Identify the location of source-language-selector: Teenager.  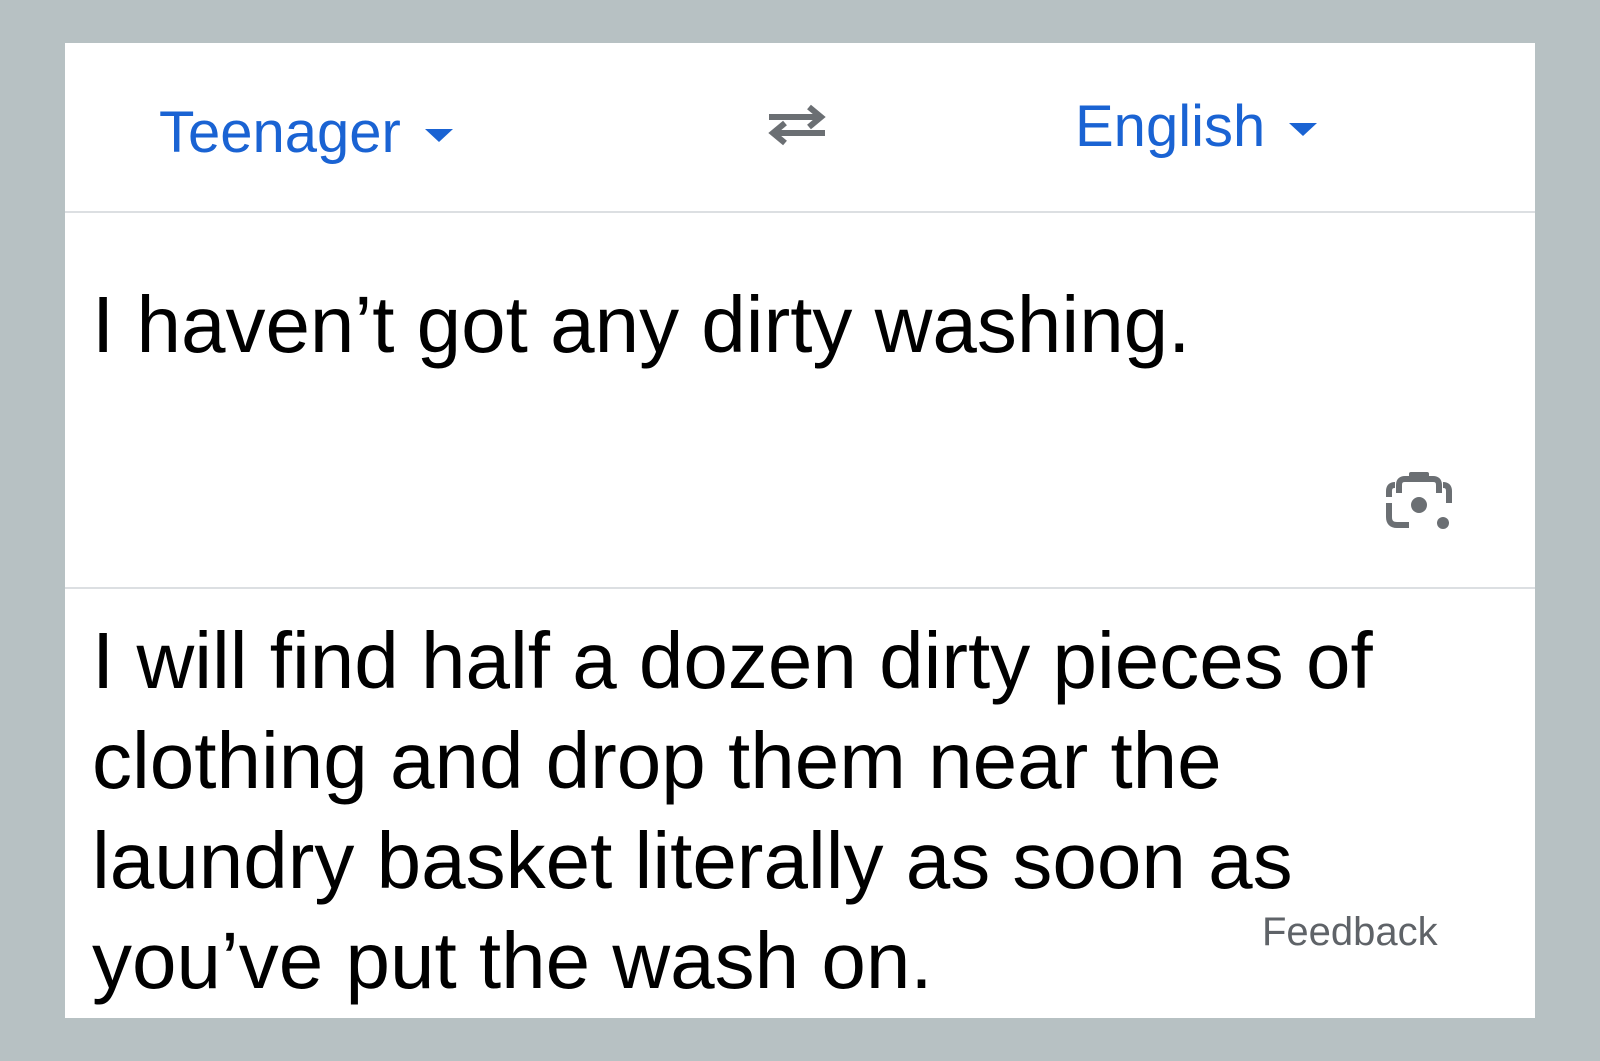
(306, 132).